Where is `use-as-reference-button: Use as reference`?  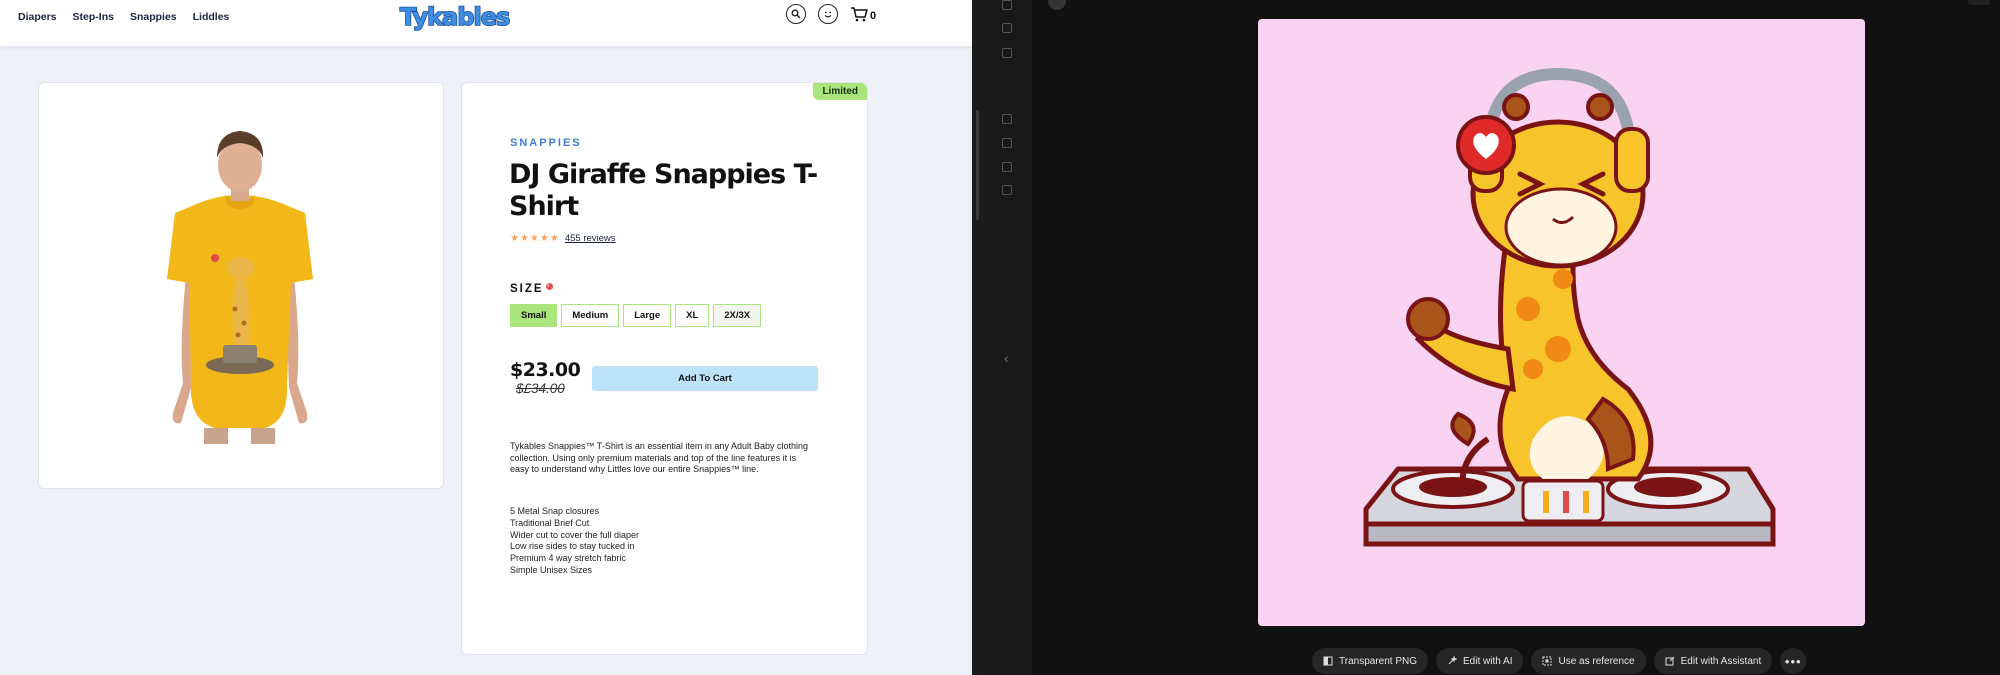
use-as-reference-button: Use as reference is located at coordinates (1588, 661).